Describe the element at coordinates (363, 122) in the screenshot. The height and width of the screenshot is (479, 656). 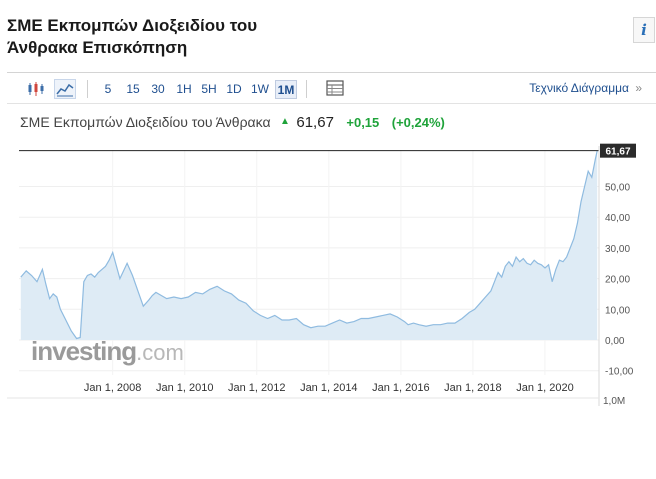
I see `price-change: +0,15` at that location.